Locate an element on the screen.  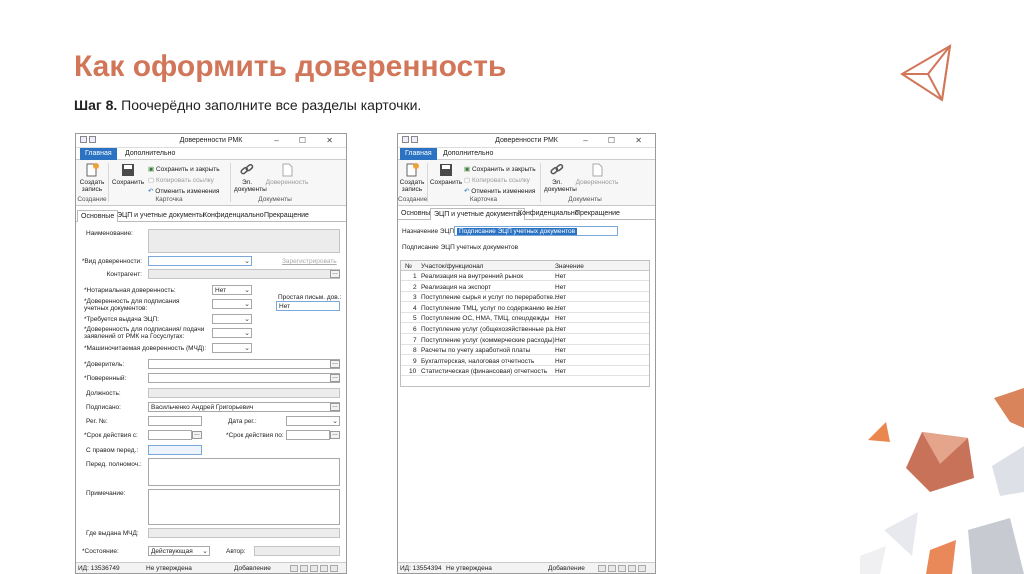
attorney-field is located at coordinates (244, 378).